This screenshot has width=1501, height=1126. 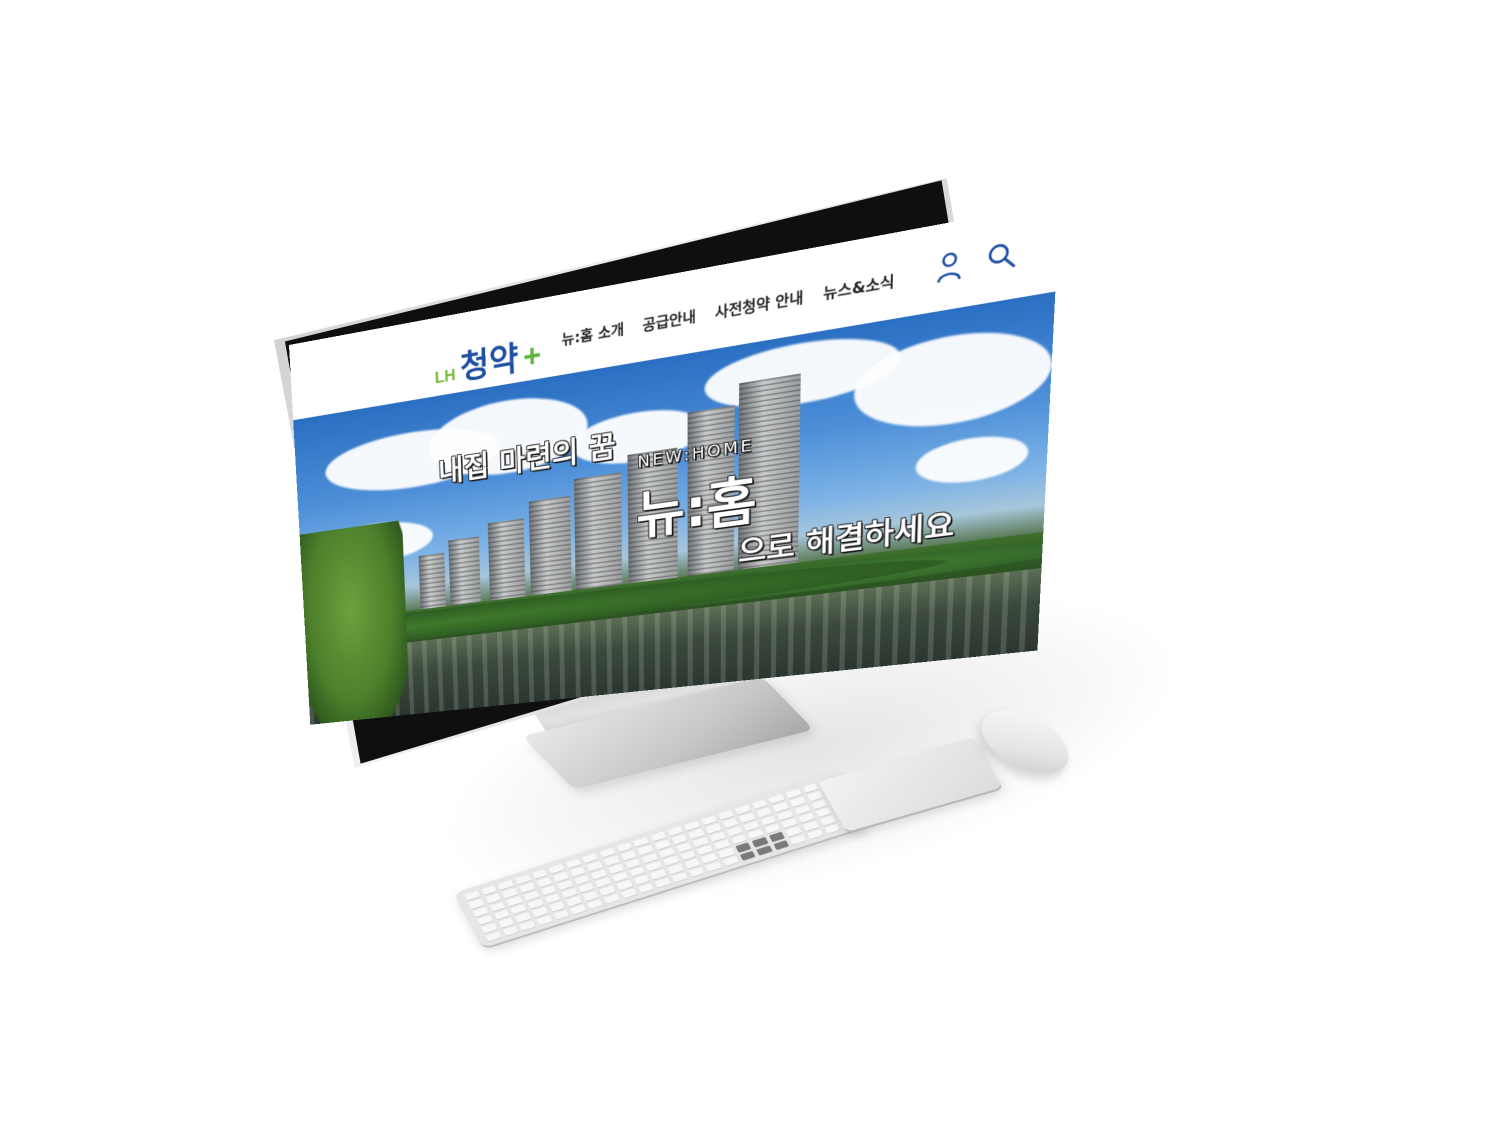 I want to click on nav-item-pre-subscription: 사전청약 안내, so click(x=759, y=303).